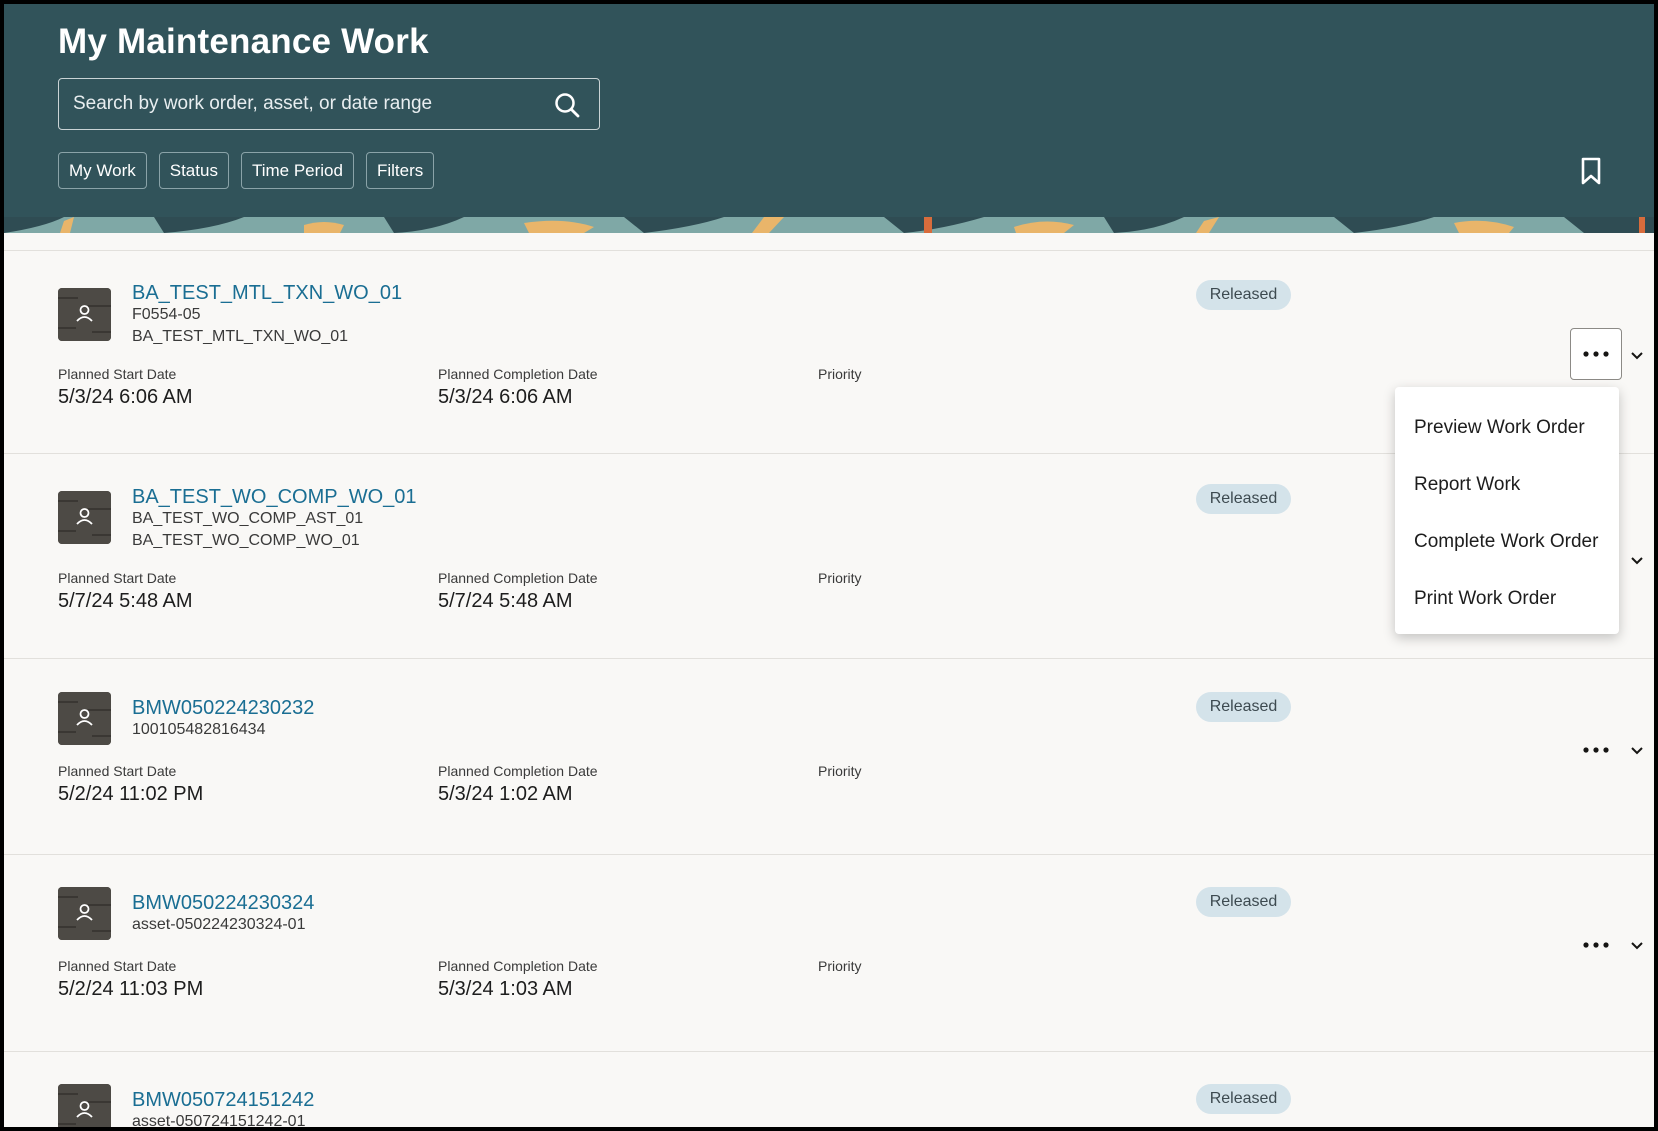  I want to click on planned-completion-value: 5/3/24 6:06 AM, so click(505, 397).